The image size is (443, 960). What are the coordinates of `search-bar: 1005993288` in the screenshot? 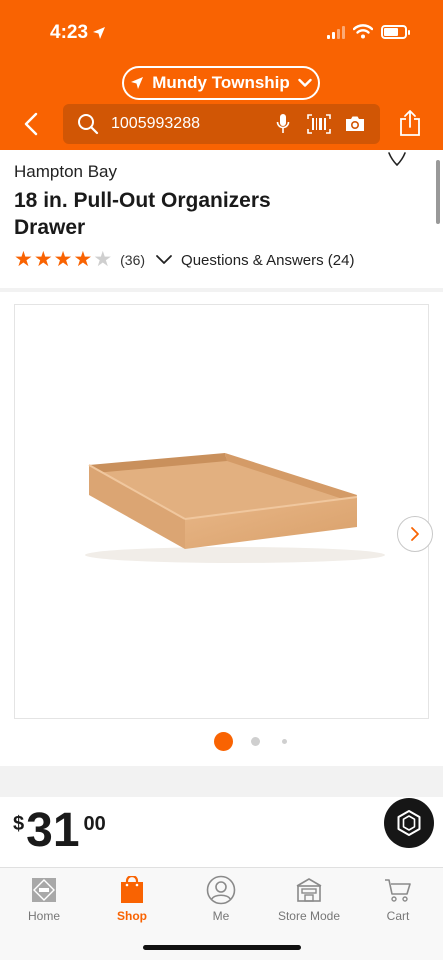 It's located at (221, 124).